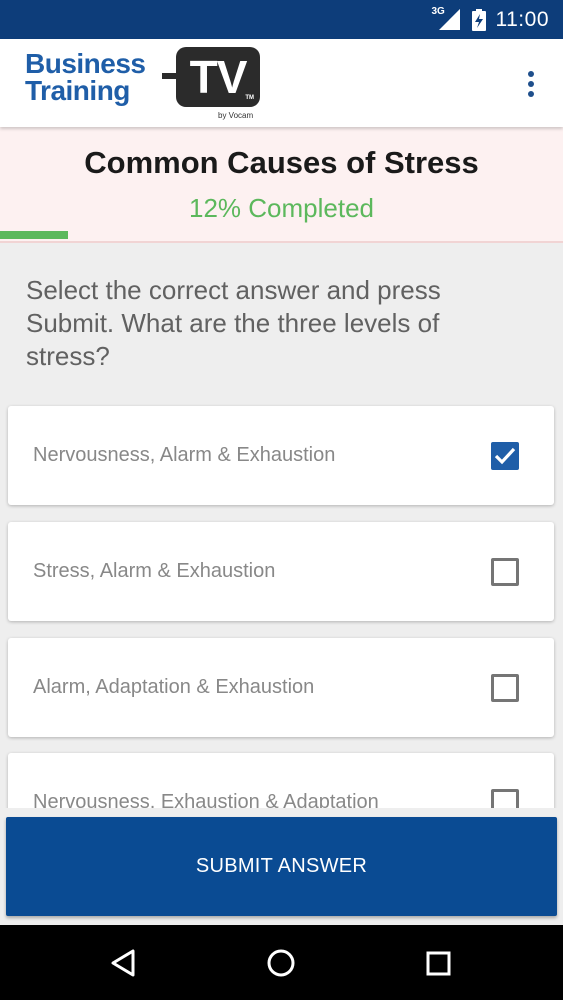 The image size is (563, 1000). Describe the element at coordinates (206, 799) in the screenshot. I see `answer-label: Nervousness, Exhaustion & Adaptation` at that location.